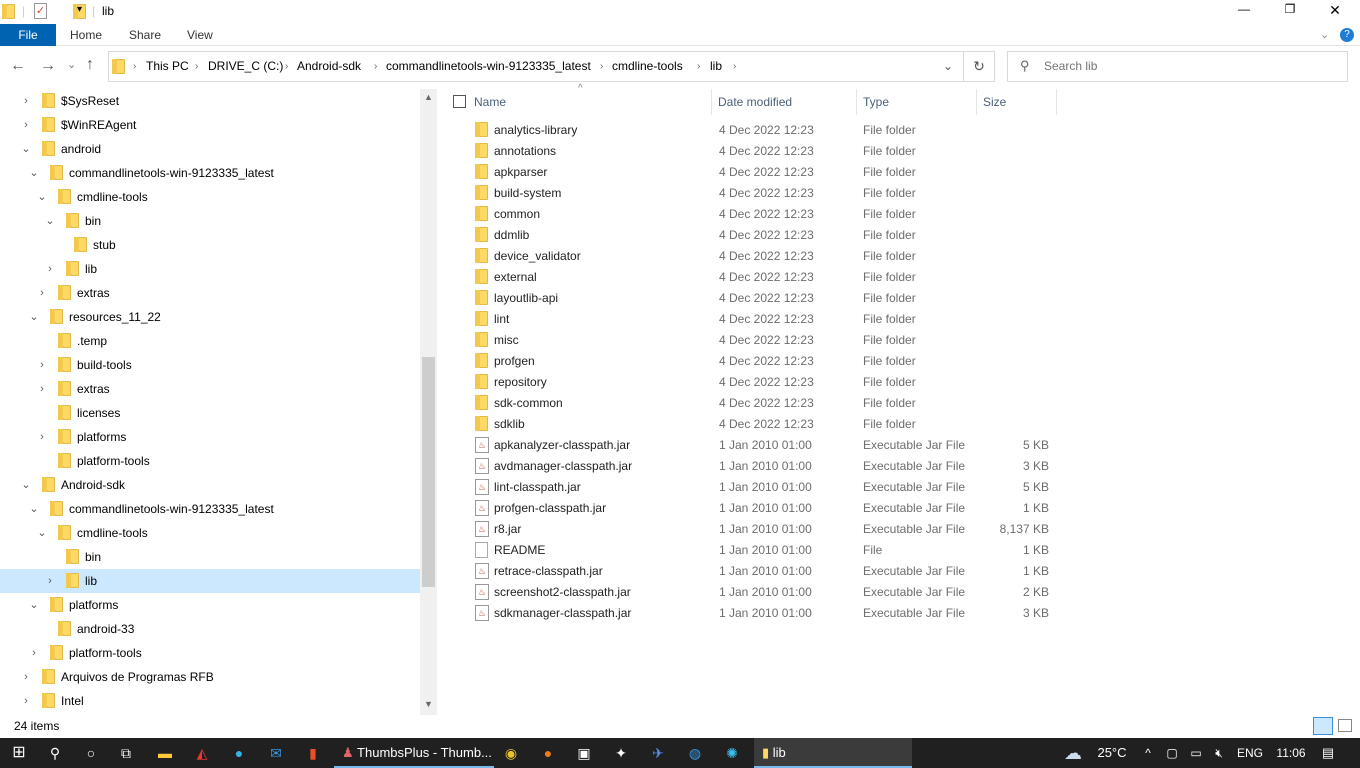 This screenshot has height=768, width=1360. I want to click on tree-item: ⌄ Android-sdk, so click(210, 485).